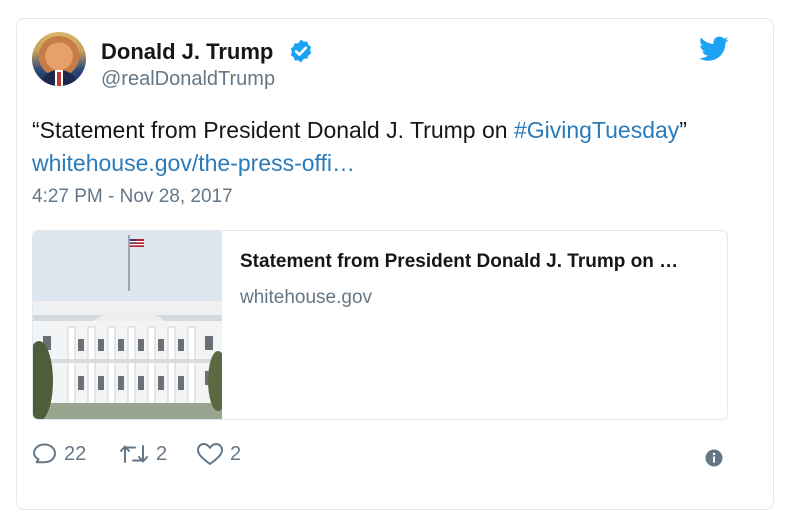 The height and width of the screenshot is (530, 798). I want to click on author-handle: @realDonaldTrump, so click(188, 79).